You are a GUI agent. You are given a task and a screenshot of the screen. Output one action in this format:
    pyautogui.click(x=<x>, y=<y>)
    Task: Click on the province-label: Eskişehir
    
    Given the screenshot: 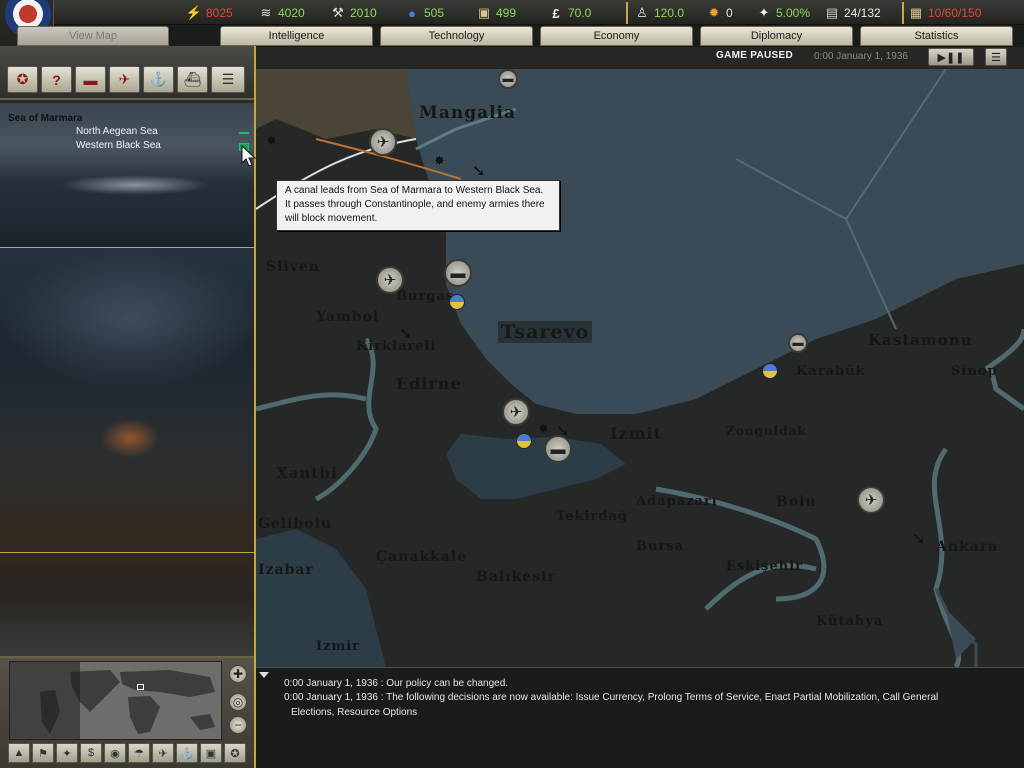 What is the action you would take?
    pyautogui.click(x=765, y=566)
    